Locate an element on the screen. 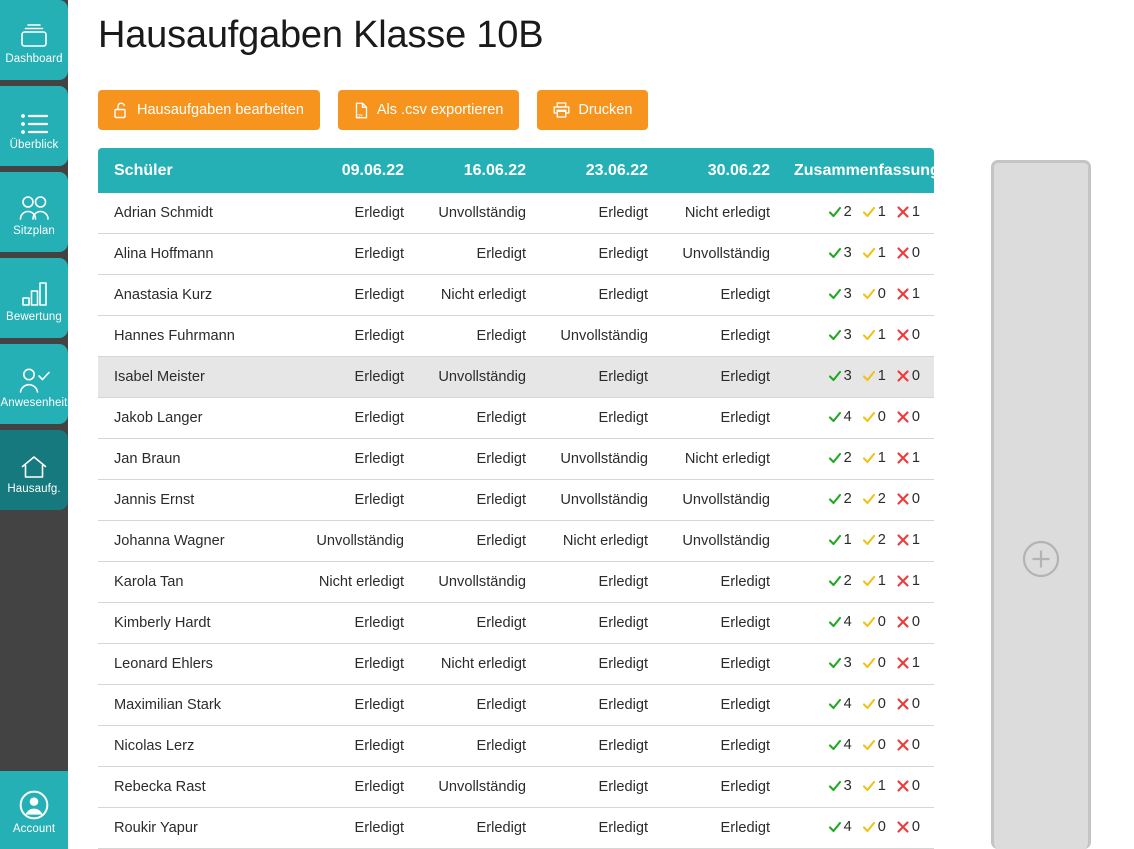  export-csv-button: csv Als .csv exportieren is located at coordinates (428, 110).